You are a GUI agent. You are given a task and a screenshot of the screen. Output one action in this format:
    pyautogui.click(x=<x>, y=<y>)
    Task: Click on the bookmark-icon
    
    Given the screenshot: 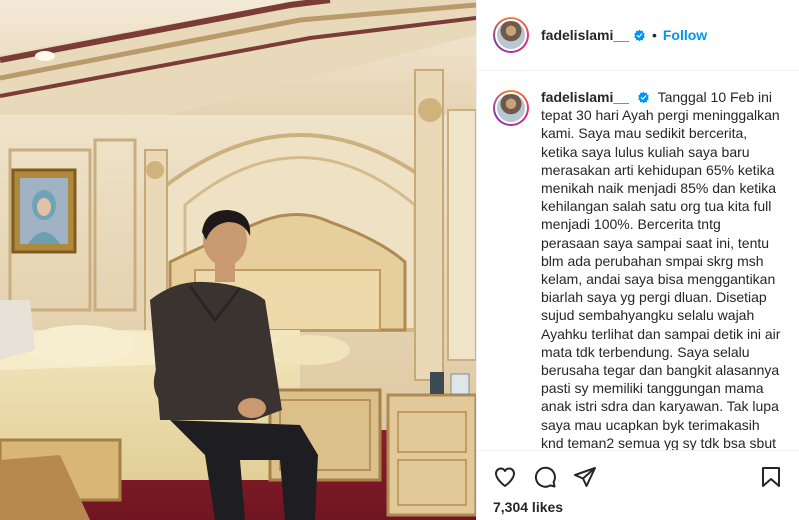 What is the action you would take?
    pyautogui.click(x=771, y=477)
    